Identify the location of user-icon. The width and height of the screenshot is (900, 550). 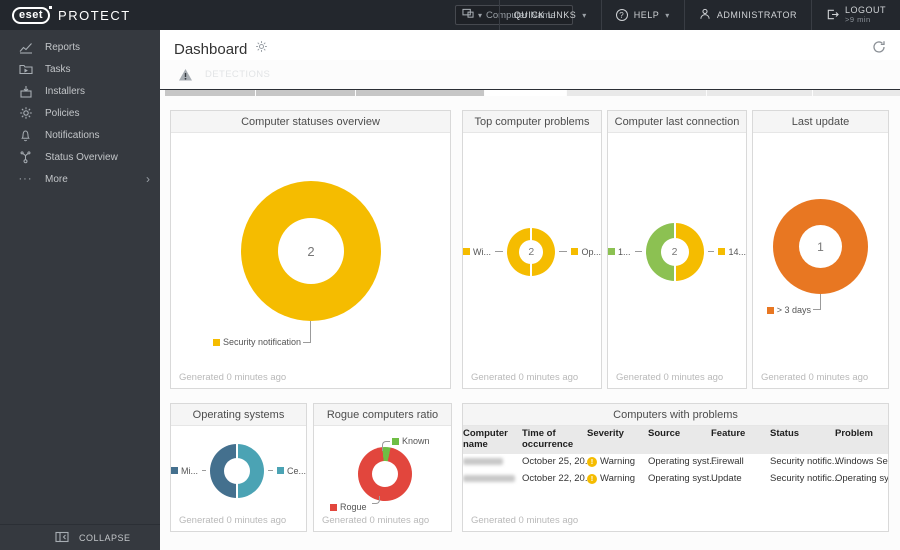
(705, 15).